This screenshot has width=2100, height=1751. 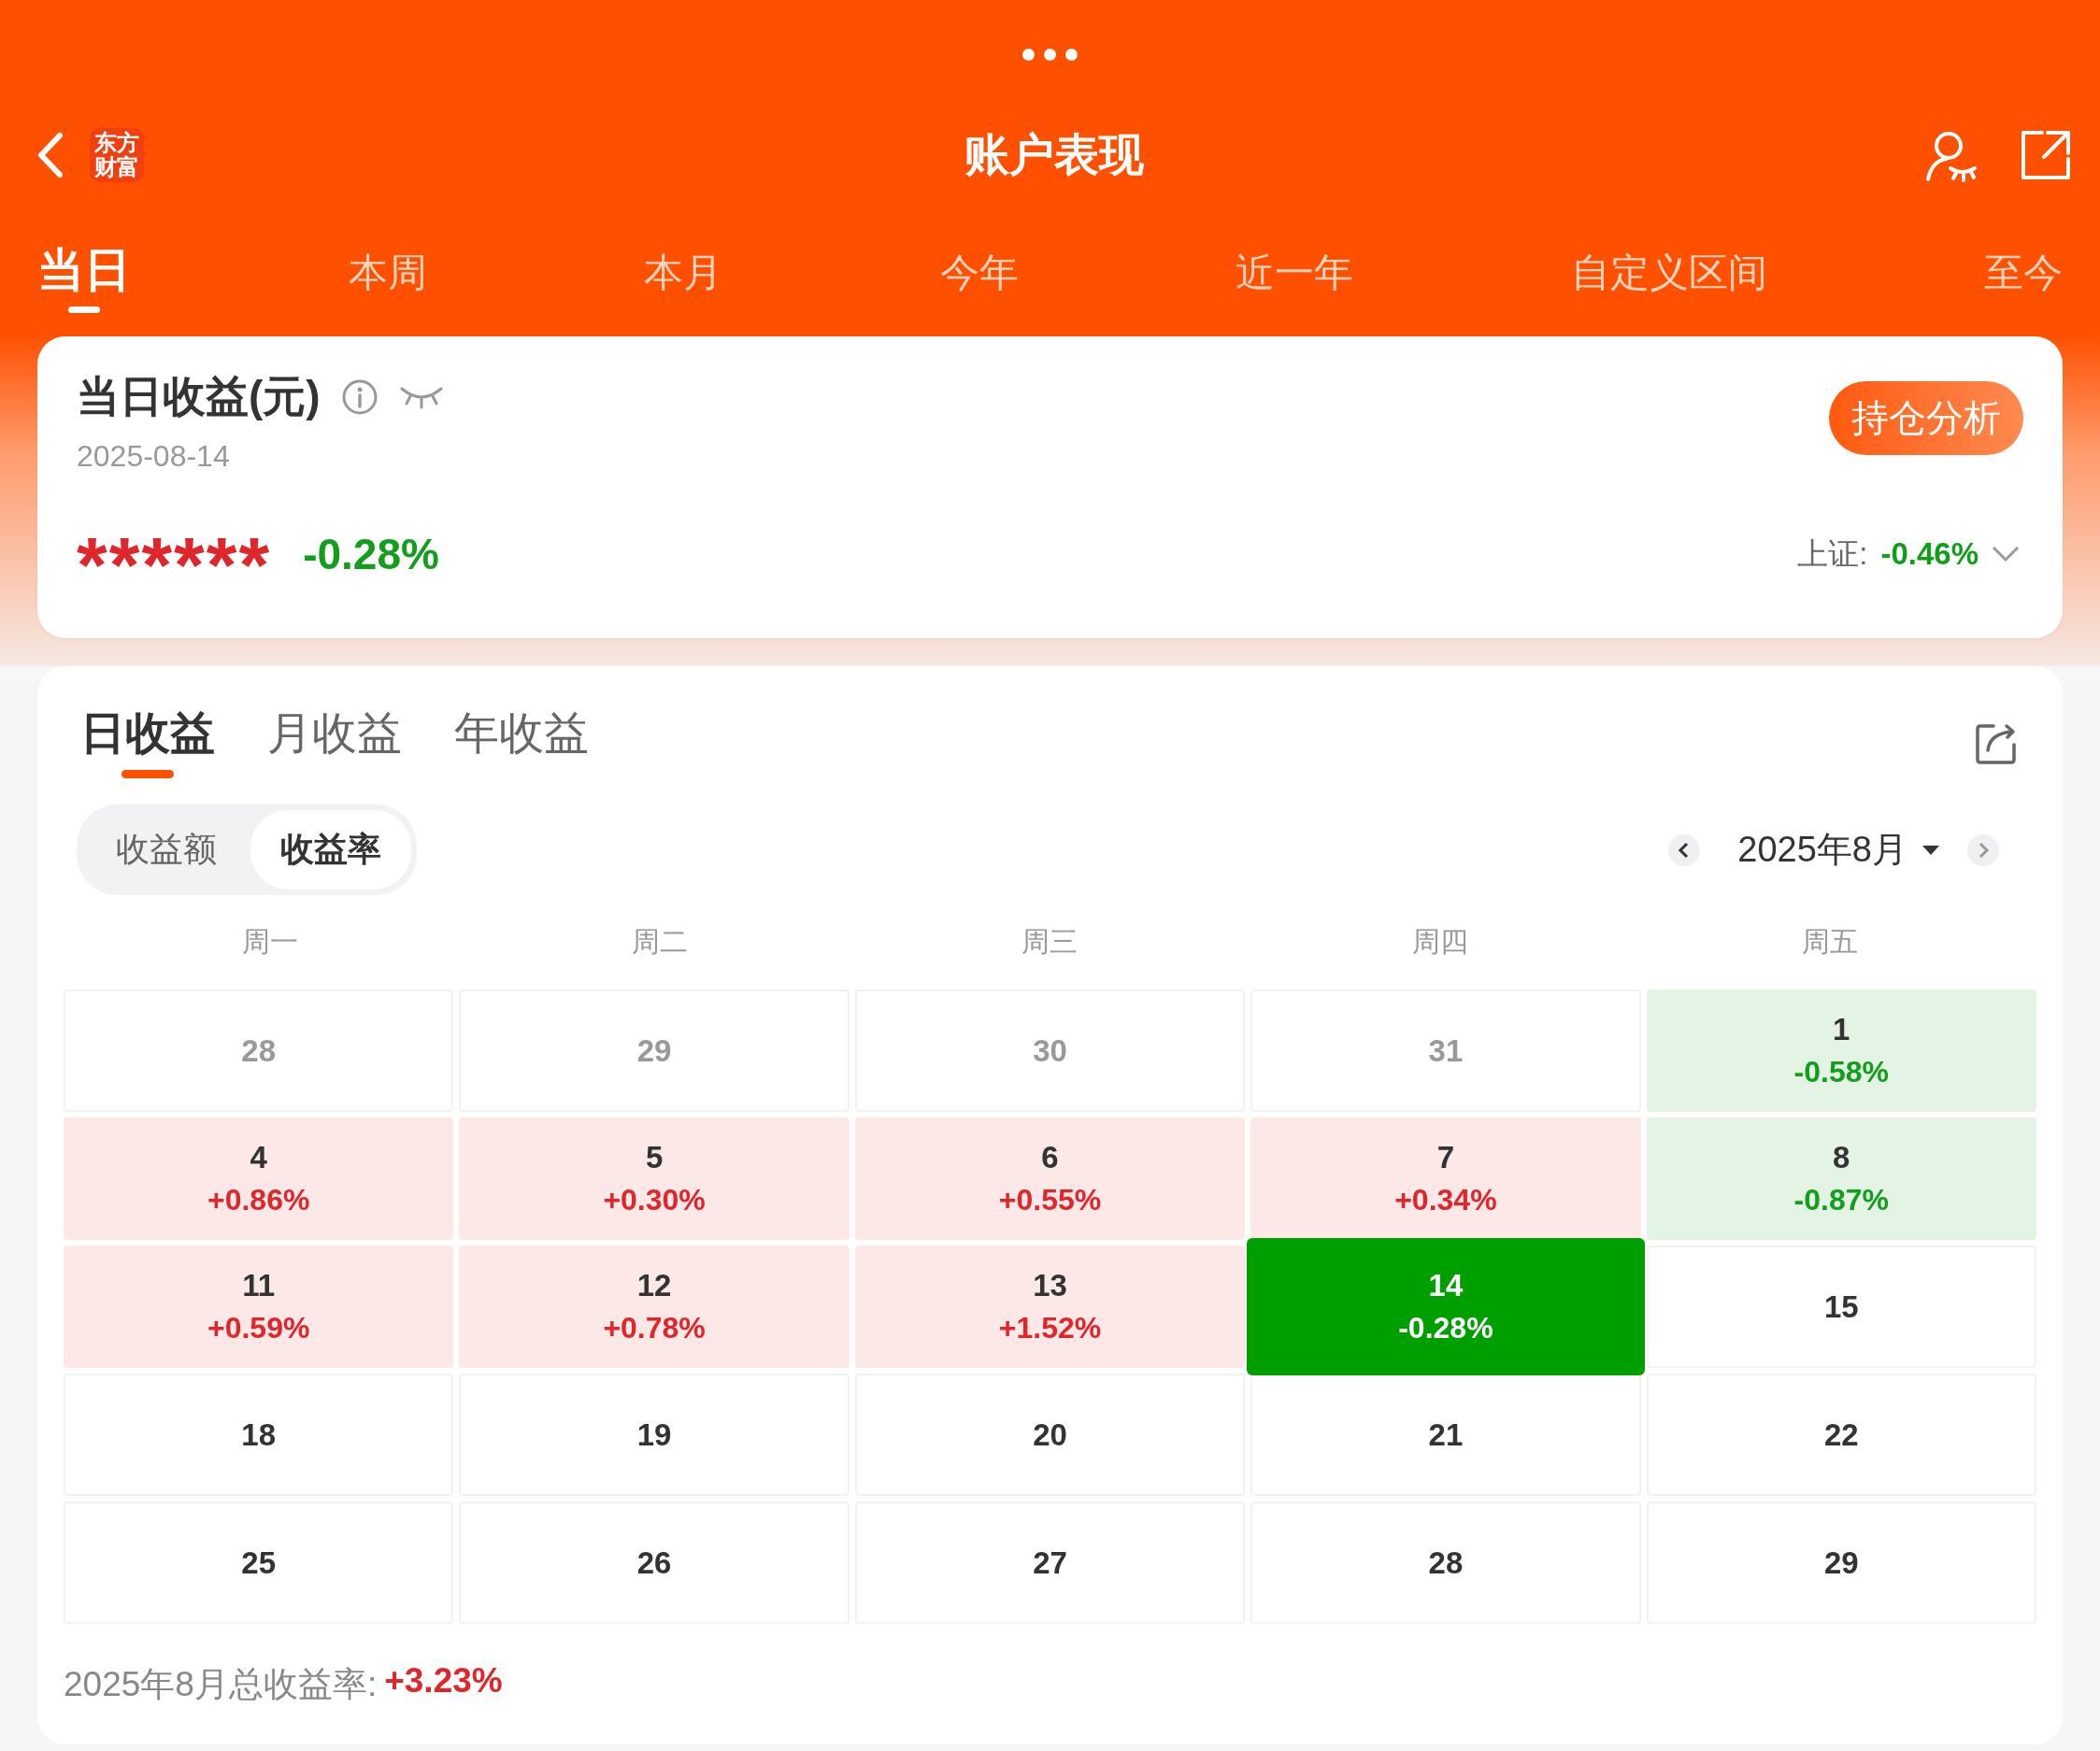 What do you see at coordinates (521, 743) in the screenshot?
I see `calendar-tab: 年收益` at bounding box center [521, 743].